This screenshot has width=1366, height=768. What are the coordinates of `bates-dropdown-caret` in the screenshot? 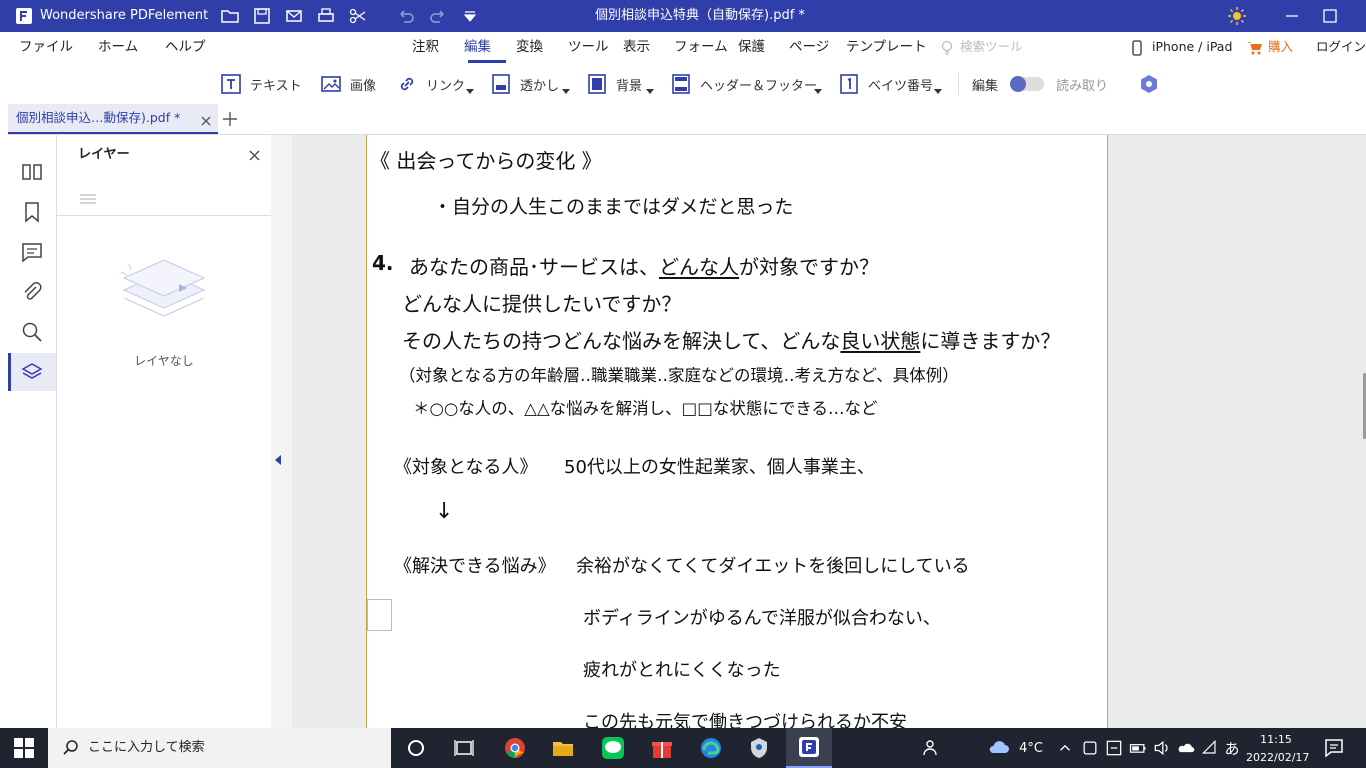 It's located at (938, 91).